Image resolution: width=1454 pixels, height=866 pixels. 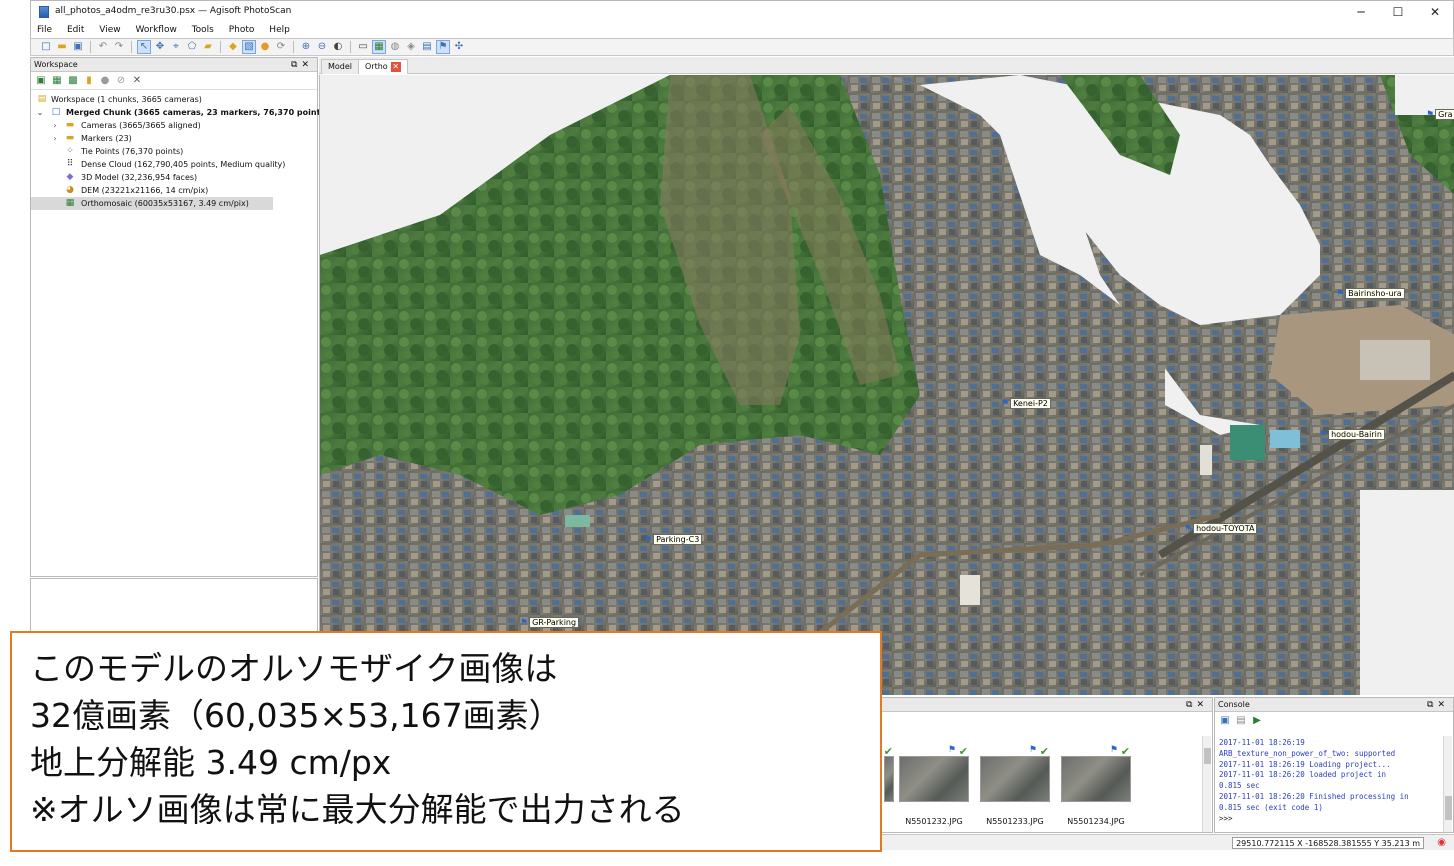 I want to click on marker-icon: ◆, so click(x=233, y=47).